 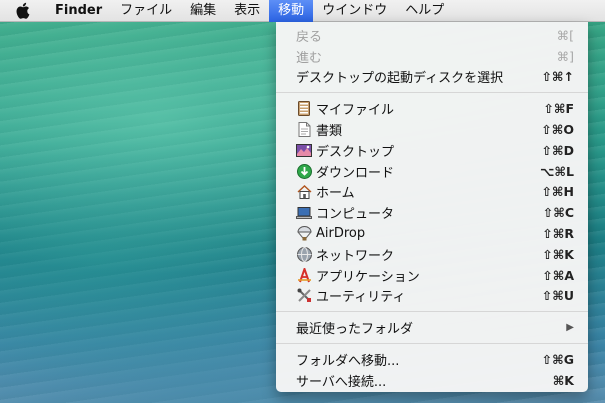 I want to click on menu-item-label: ダウンロード, so click(x=355, y=173).